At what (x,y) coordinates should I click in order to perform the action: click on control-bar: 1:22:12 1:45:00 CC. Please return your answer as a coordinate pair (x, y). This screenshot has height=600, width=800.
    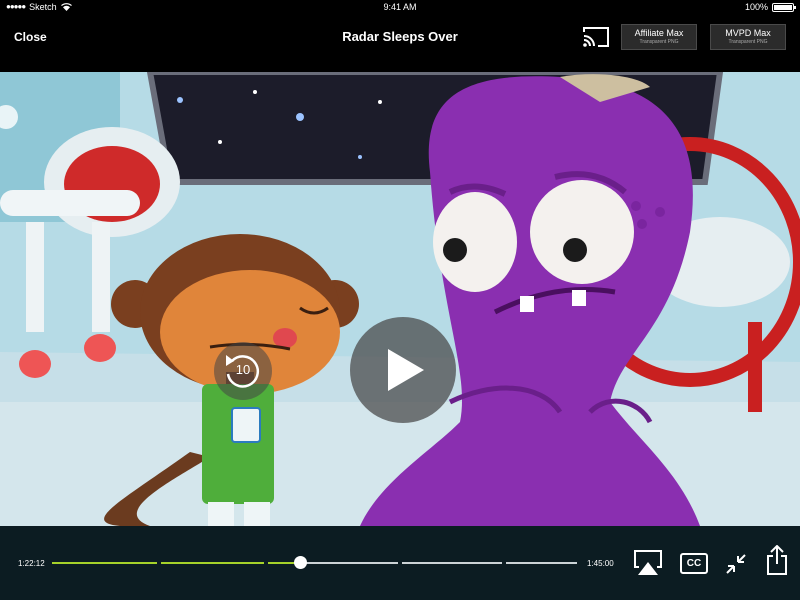
    Looking at the image, I should click on (400, 563).